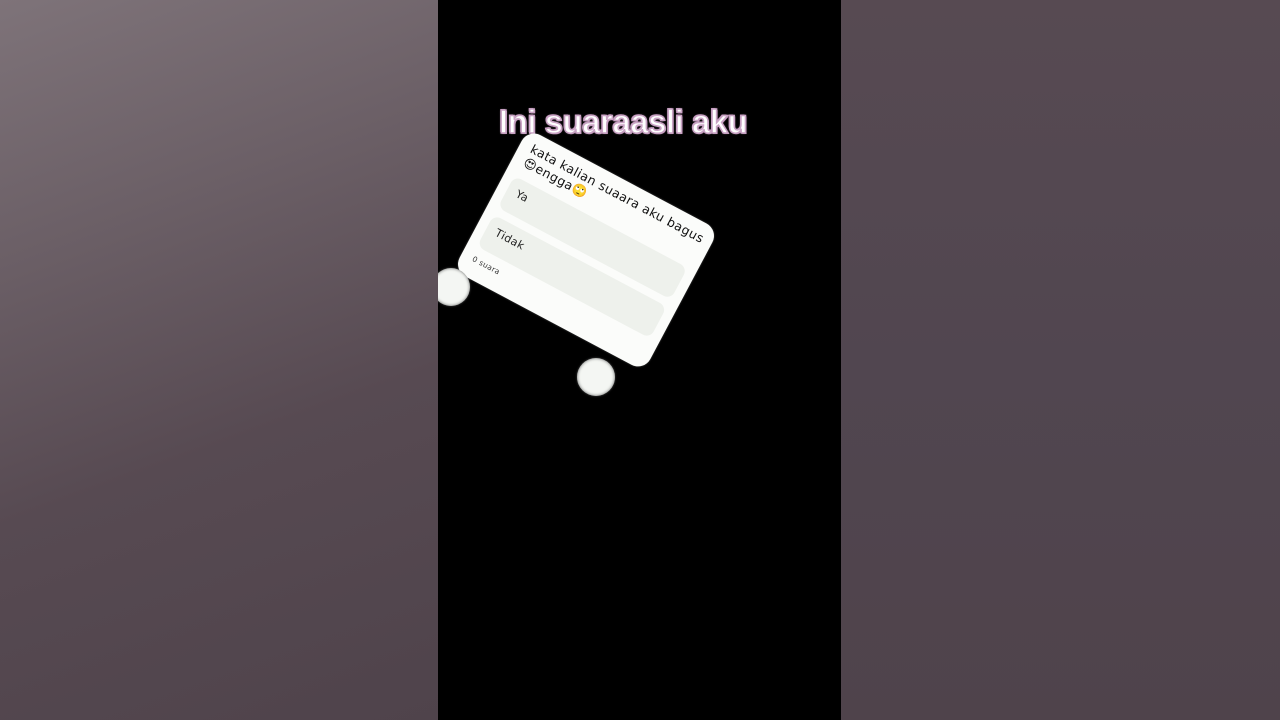 The width and height of the screenshot is (1280, 720). Describe the element at coordinates (509, 239) in the screenshot. I see `poll-option-label: Tidak` at that location.